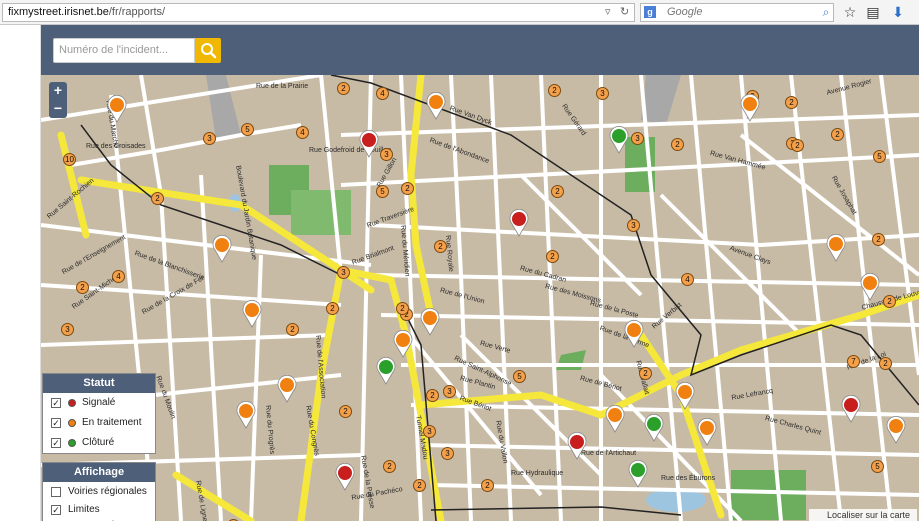  What do you see at coordinates (99, 492) in the screenshot?
I see `display-item-voiries: Voiries régionales` at bounding box center [99, 492].